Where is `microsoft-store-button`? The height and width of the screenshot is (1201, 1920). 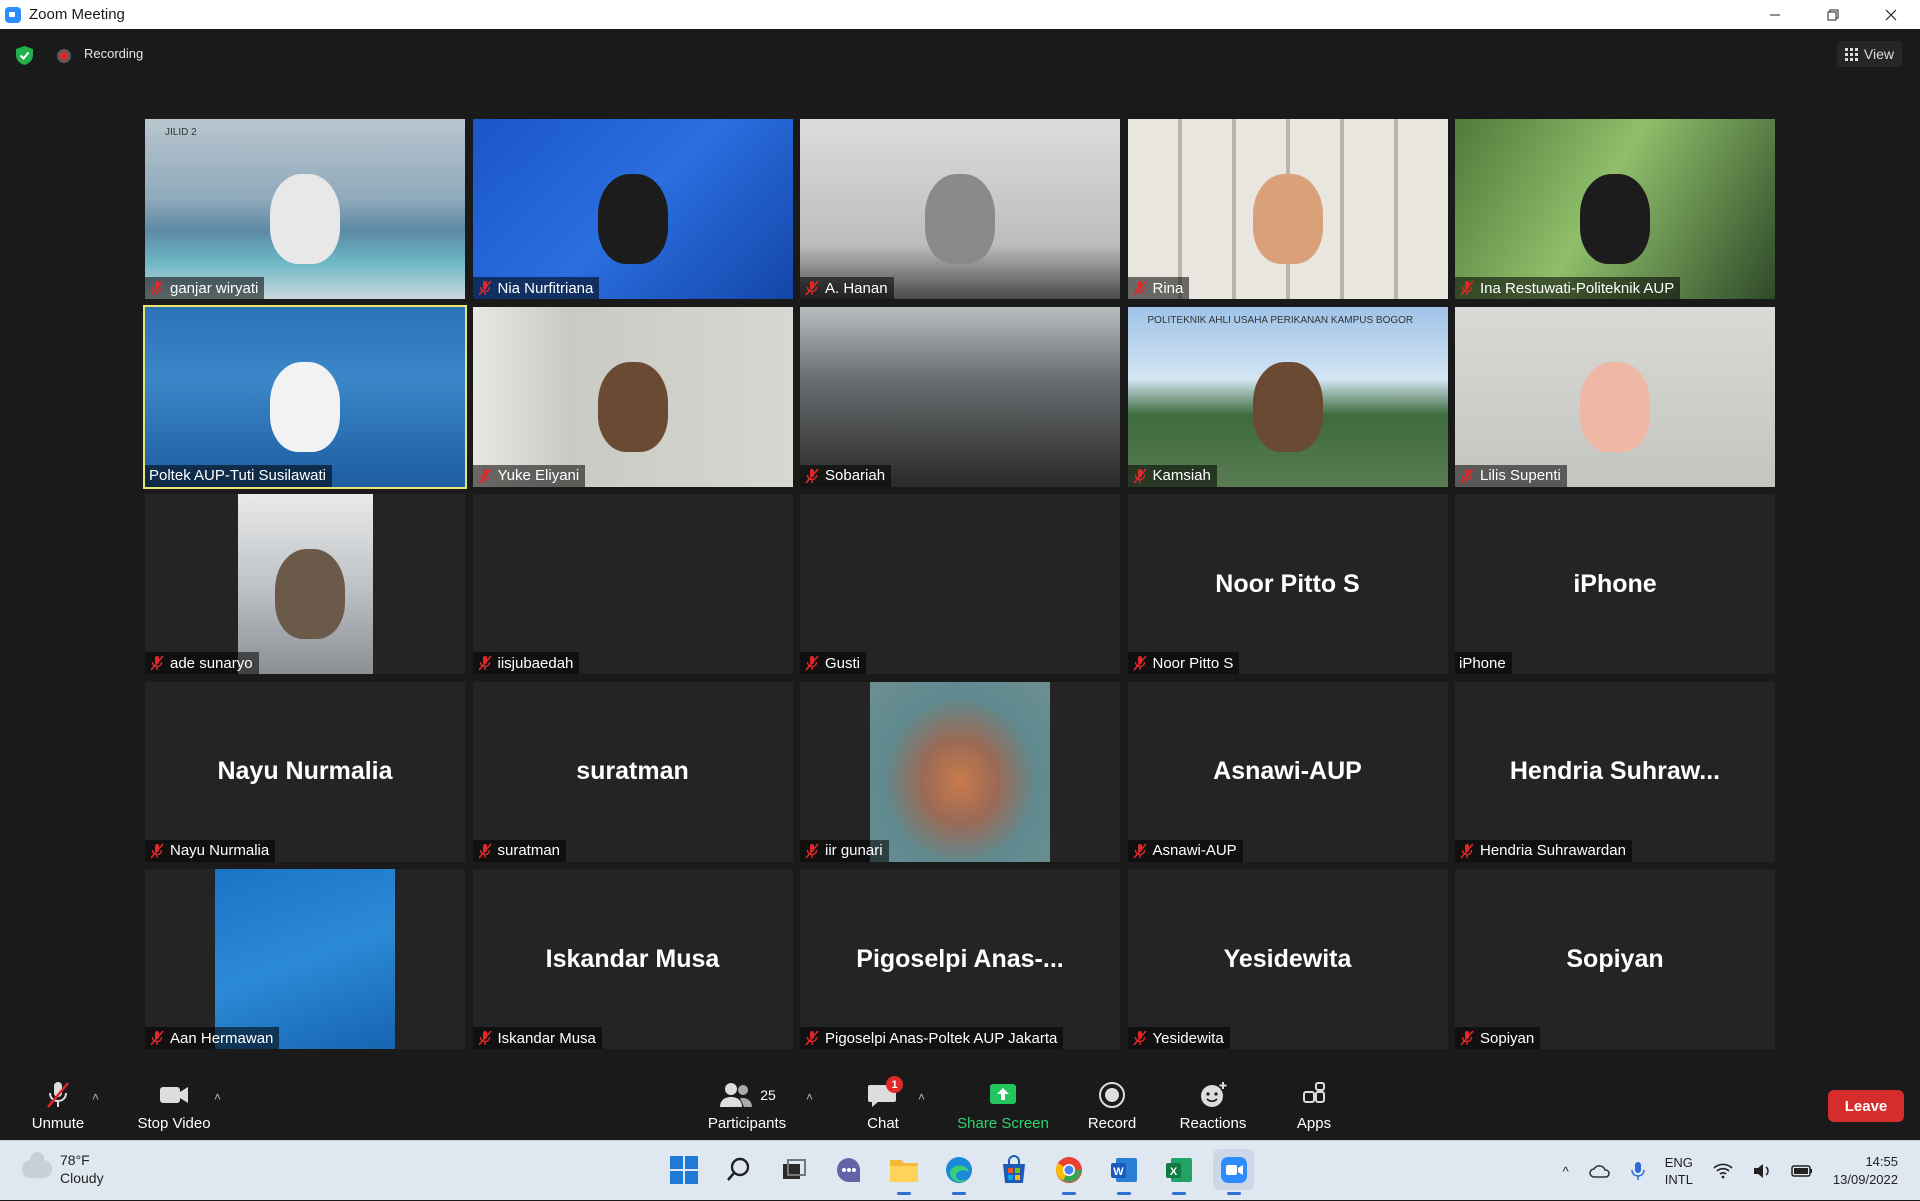
microsoft-store-button is located at coordinates (1013, 1169).